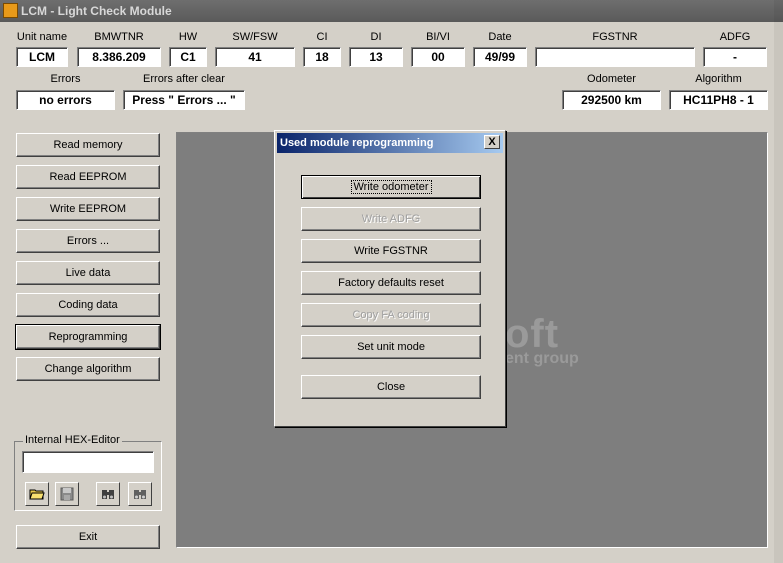 This screenshot has width=783, height=563. I want to click on ci-field: 18, so click(322, 57).